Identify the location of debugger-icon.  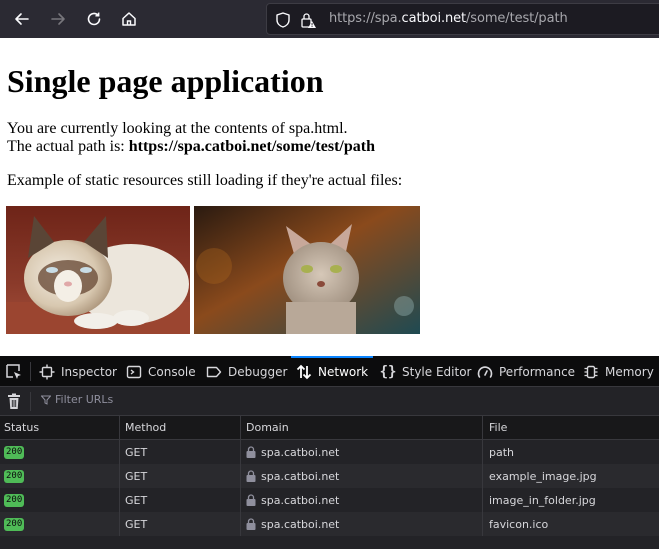
(214, 372).